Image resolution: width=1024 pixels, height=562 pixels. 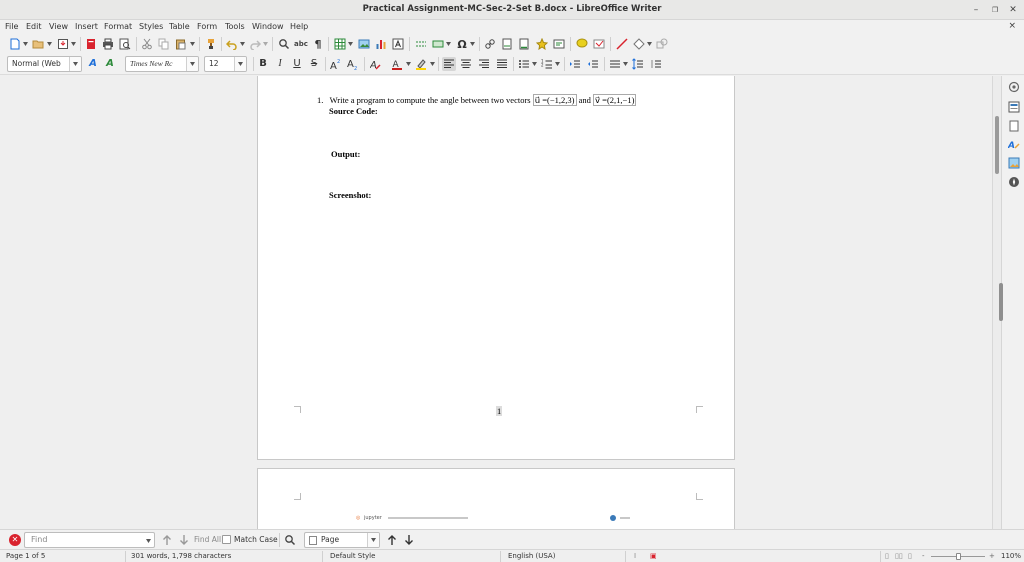 I want to click on close-window-icon: ✕, so click(x=1013, y=10).